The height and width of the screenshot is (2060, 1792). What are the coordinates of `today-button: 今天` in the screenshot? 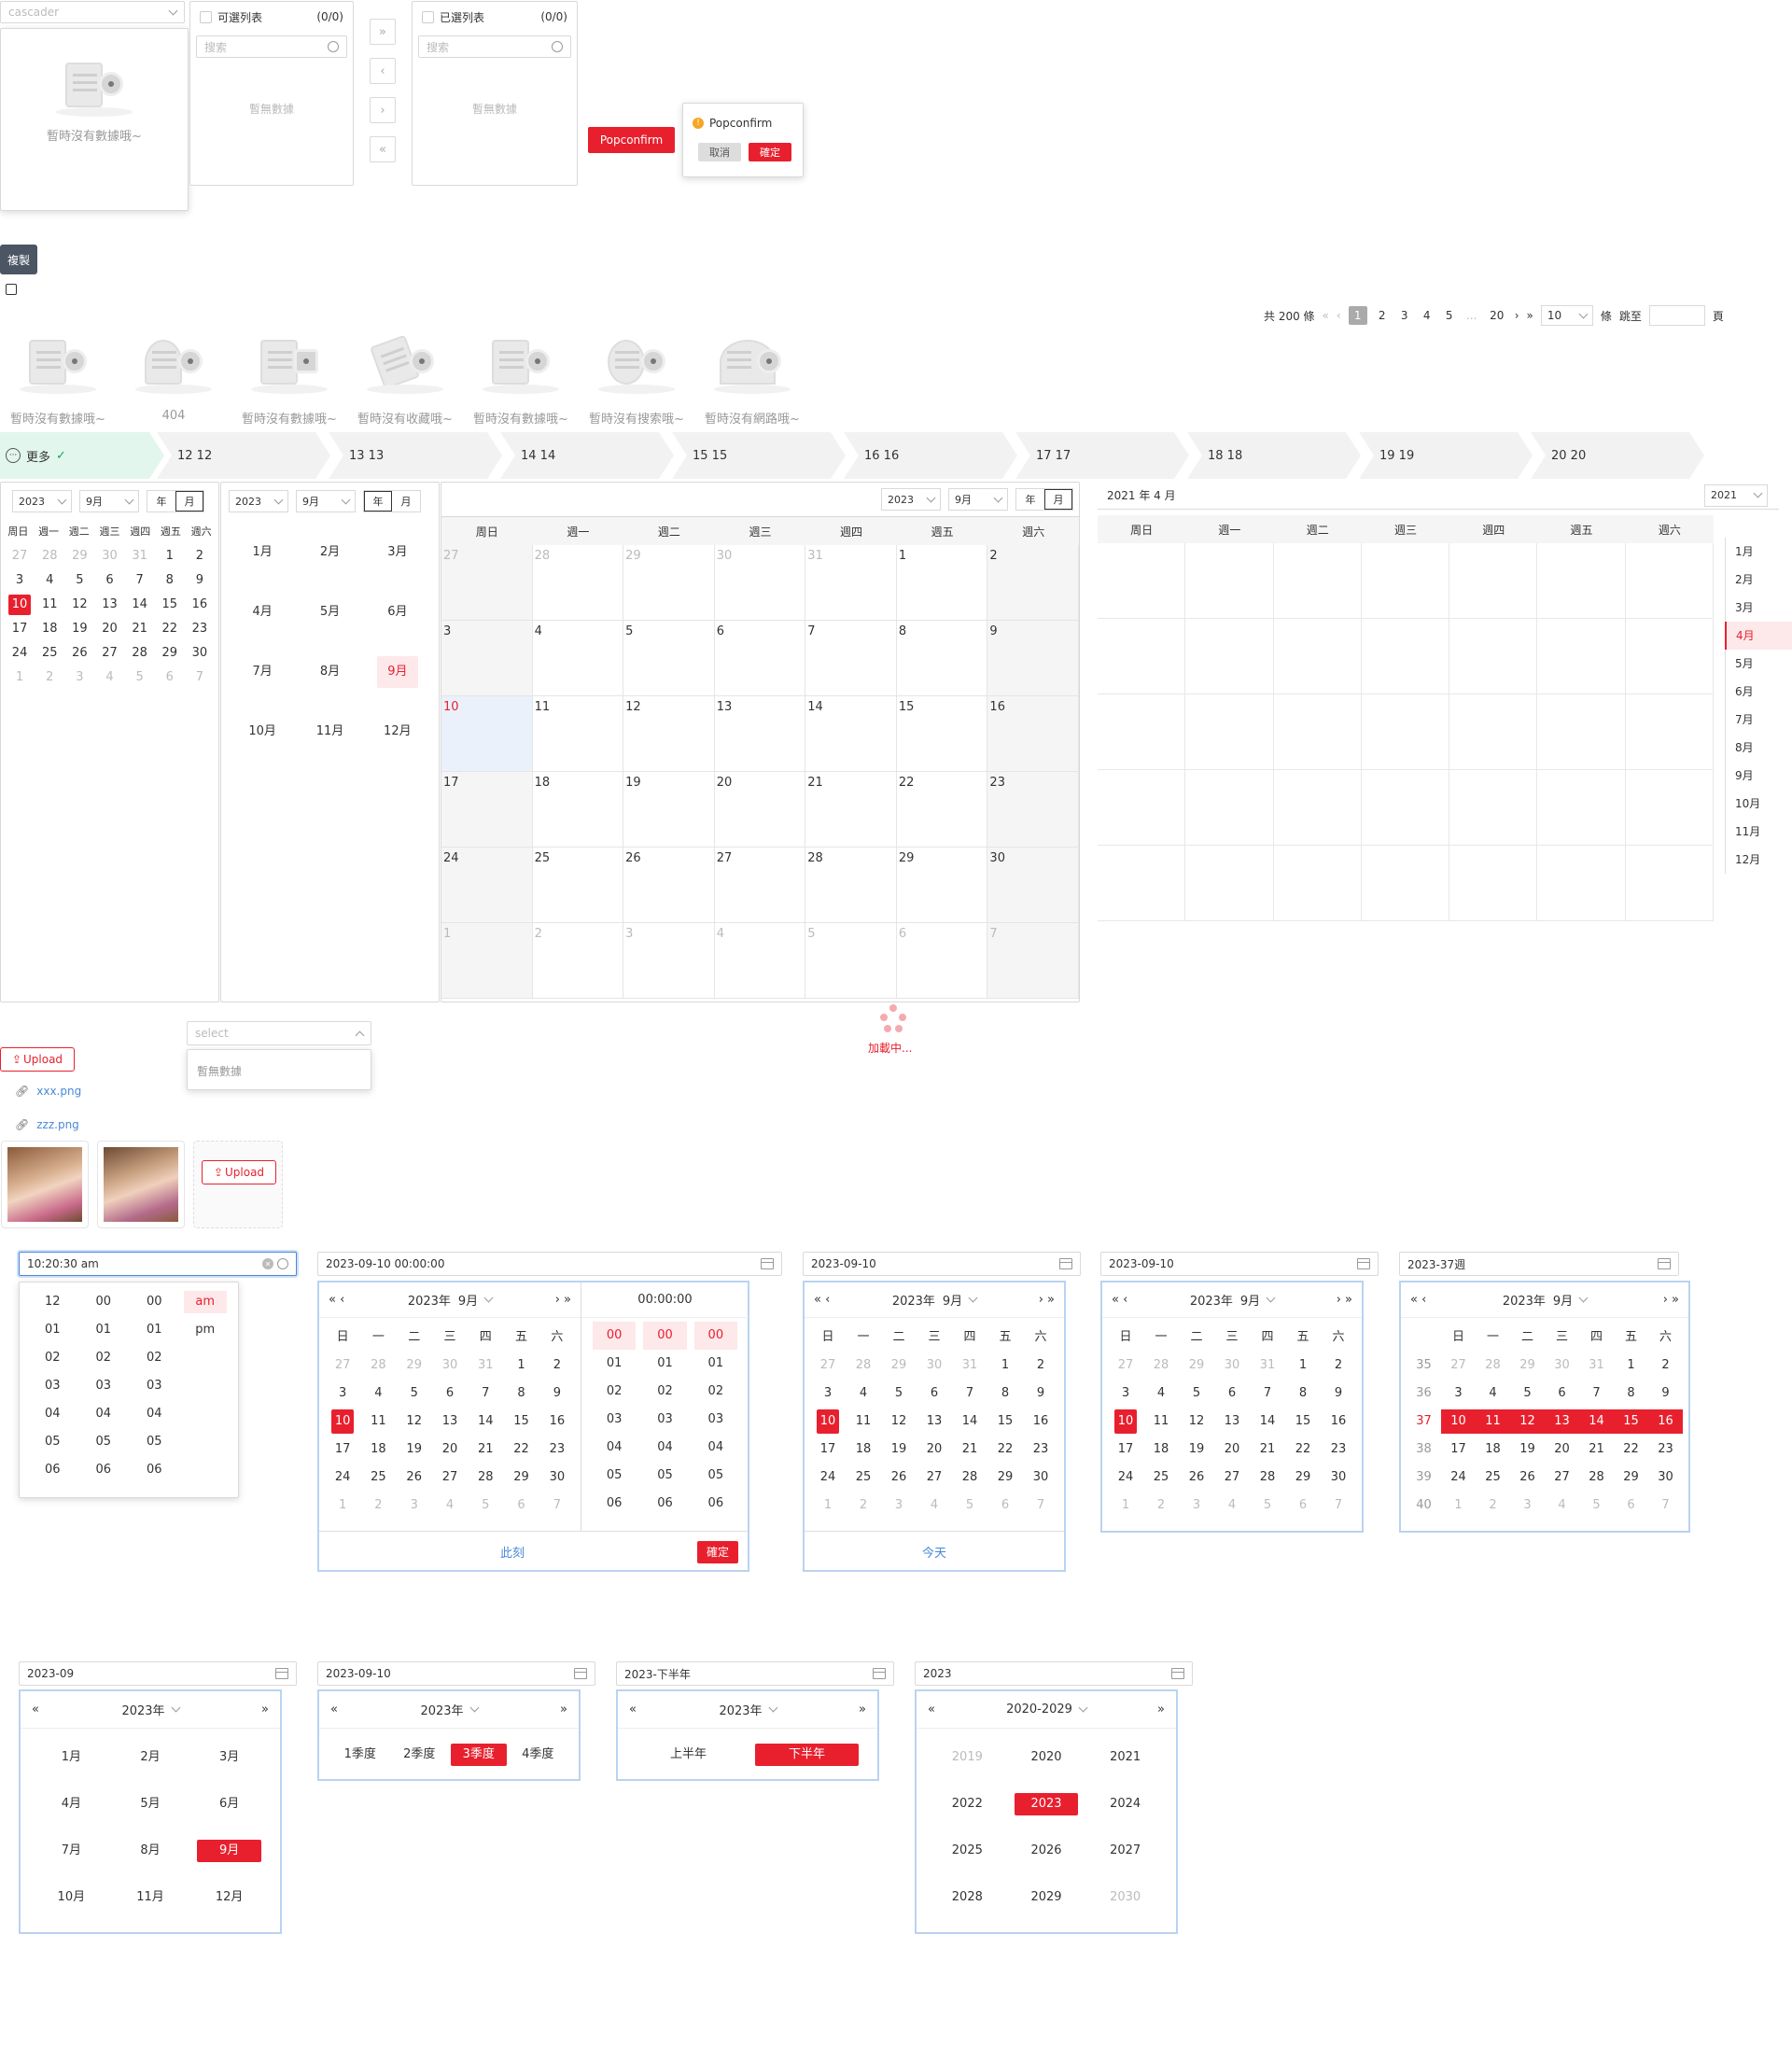 It's located at (934, 1551).